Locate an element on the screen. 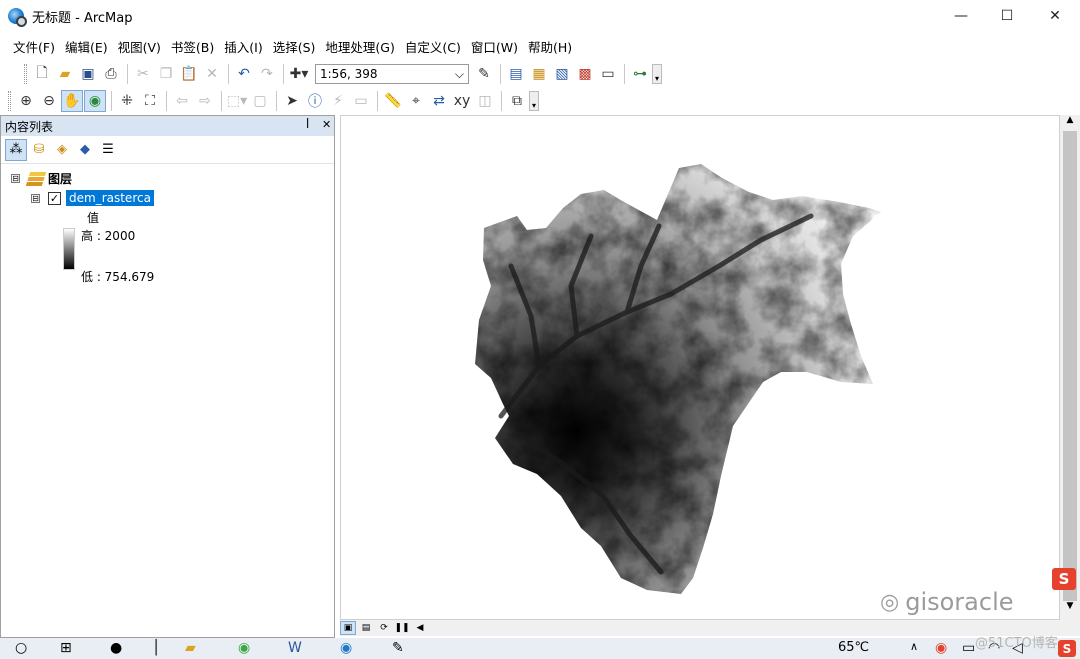 This screenshot has width=1080, height=659. back-extent-icon: ⇦ is located at coordinates (182, 101).